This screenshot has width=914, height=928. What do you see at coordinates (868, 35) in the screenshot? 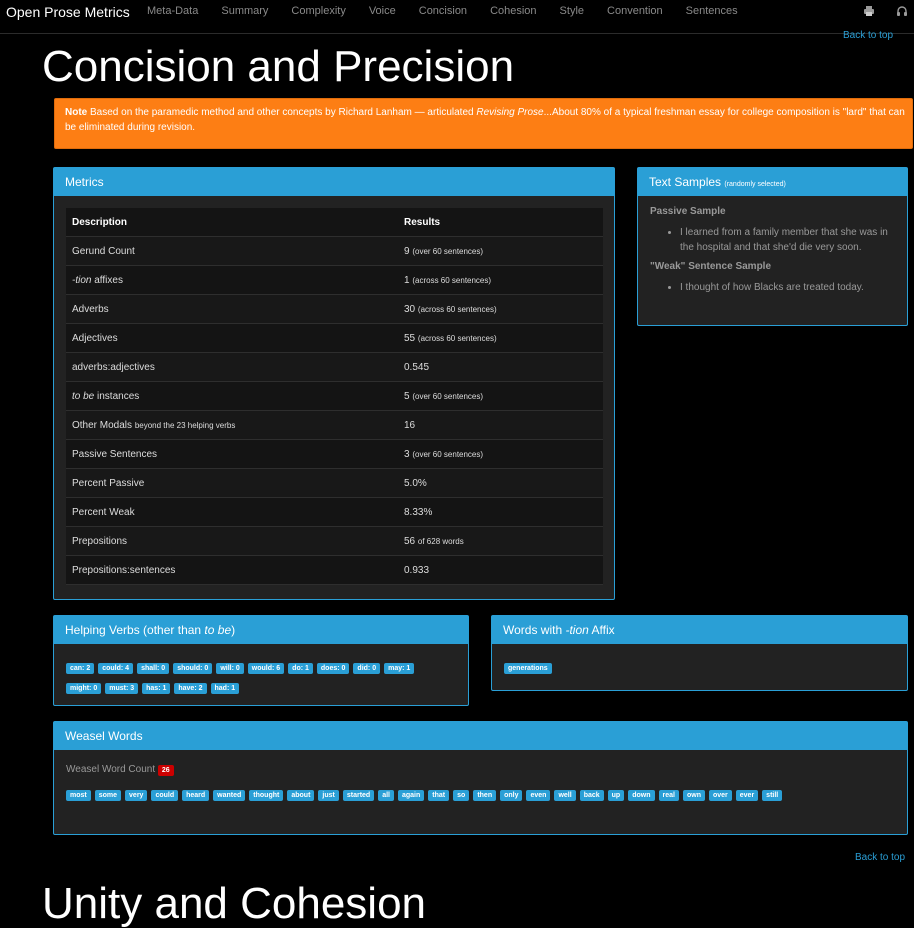
I see `back-to-top-link: Back to top` at bounding box center [868, 35].